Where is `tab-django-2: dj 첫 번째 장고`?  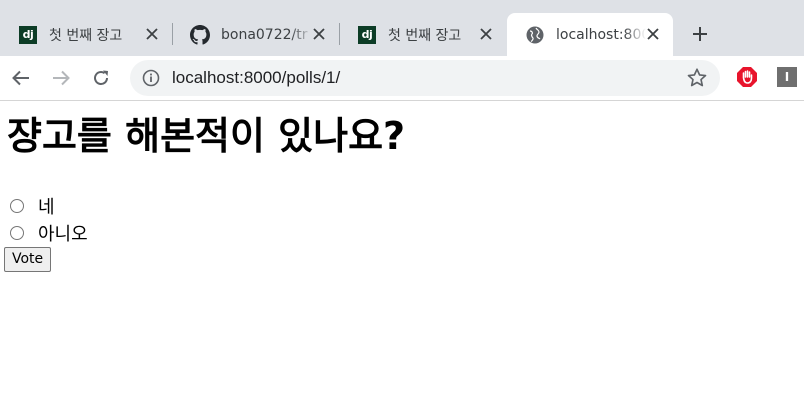
tab-django-2: dj 첫 번째 장고 is located at coordinates (422, 34).